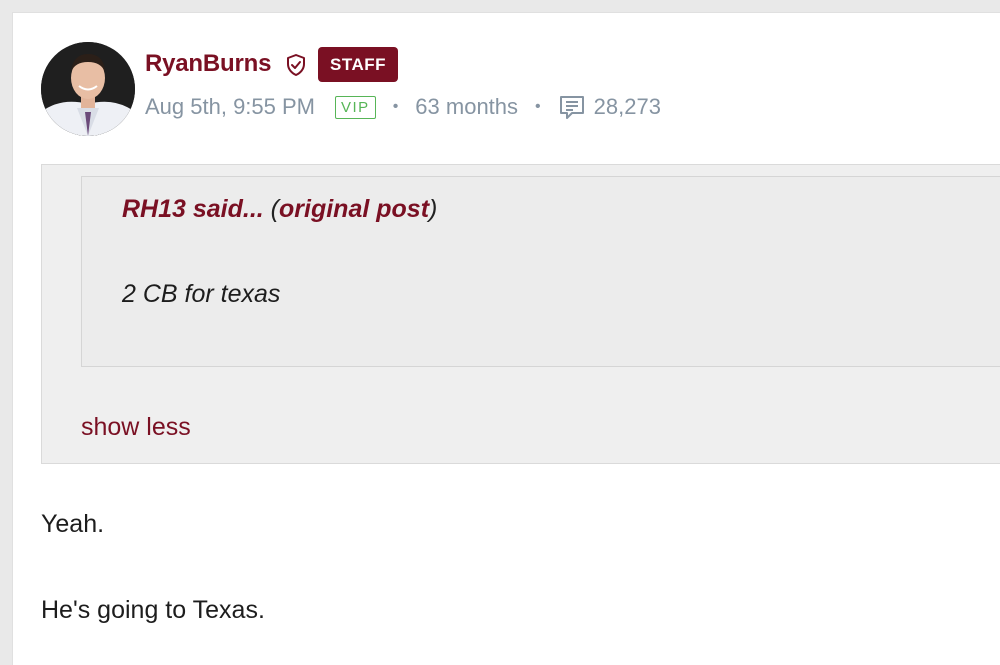 Image resolution: width=1000 pixels, height=665 pixels. What do you see at coordinates (230, 107) in the screenshot?
I see `post-timestamp: Aug 5th, 9:55 PM` at bounding box center [230, 107].